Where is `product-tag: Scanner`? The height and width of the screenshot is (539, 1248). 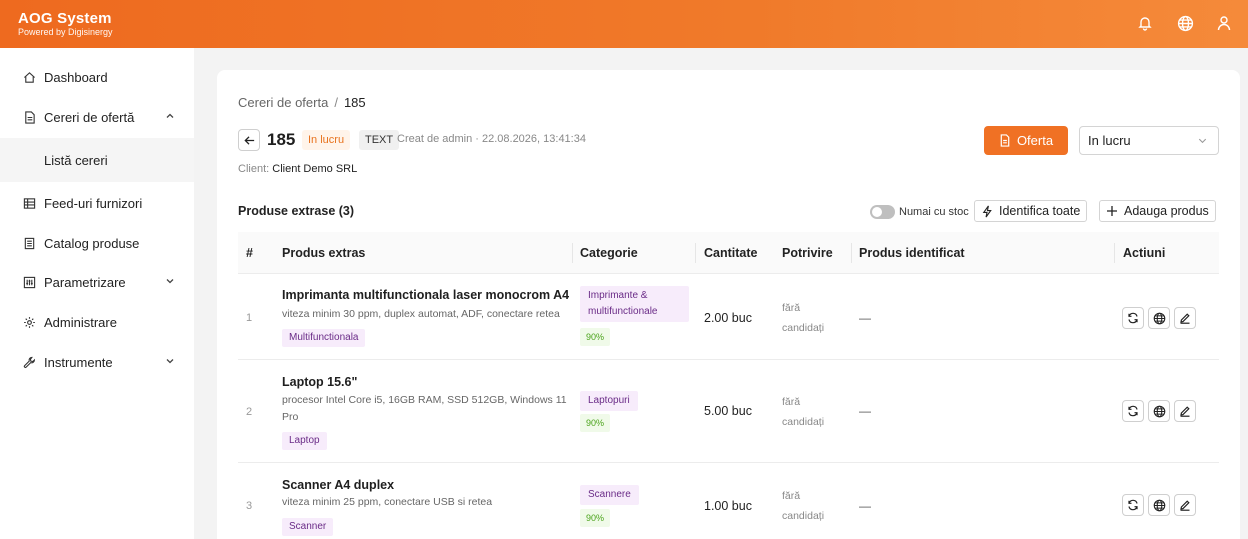
product-tag: Scanner is located at coordinates (308, 527).